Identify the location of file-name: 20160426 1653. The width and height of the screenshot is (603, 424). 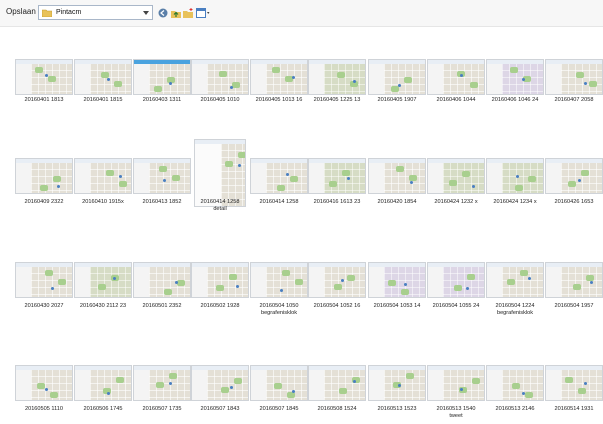
(570, 202).